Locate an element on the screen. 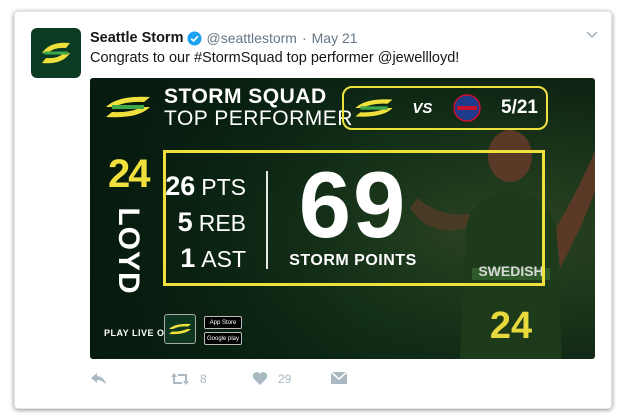 The width and height of the screenshot is (628, 420). google-play-label: Google play is located at coordinates (223, 338).